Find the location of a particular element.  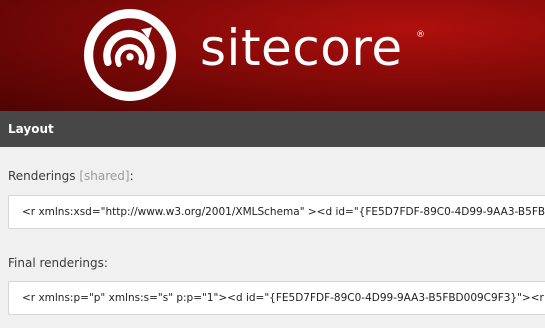

registered-mark: ® is located at coordinates (420, 35).